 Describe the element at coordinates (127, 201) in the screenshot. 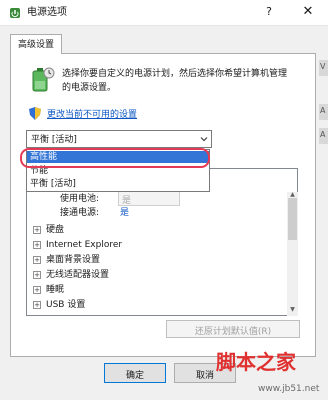

I see `on-battery-value: 是` at that location.